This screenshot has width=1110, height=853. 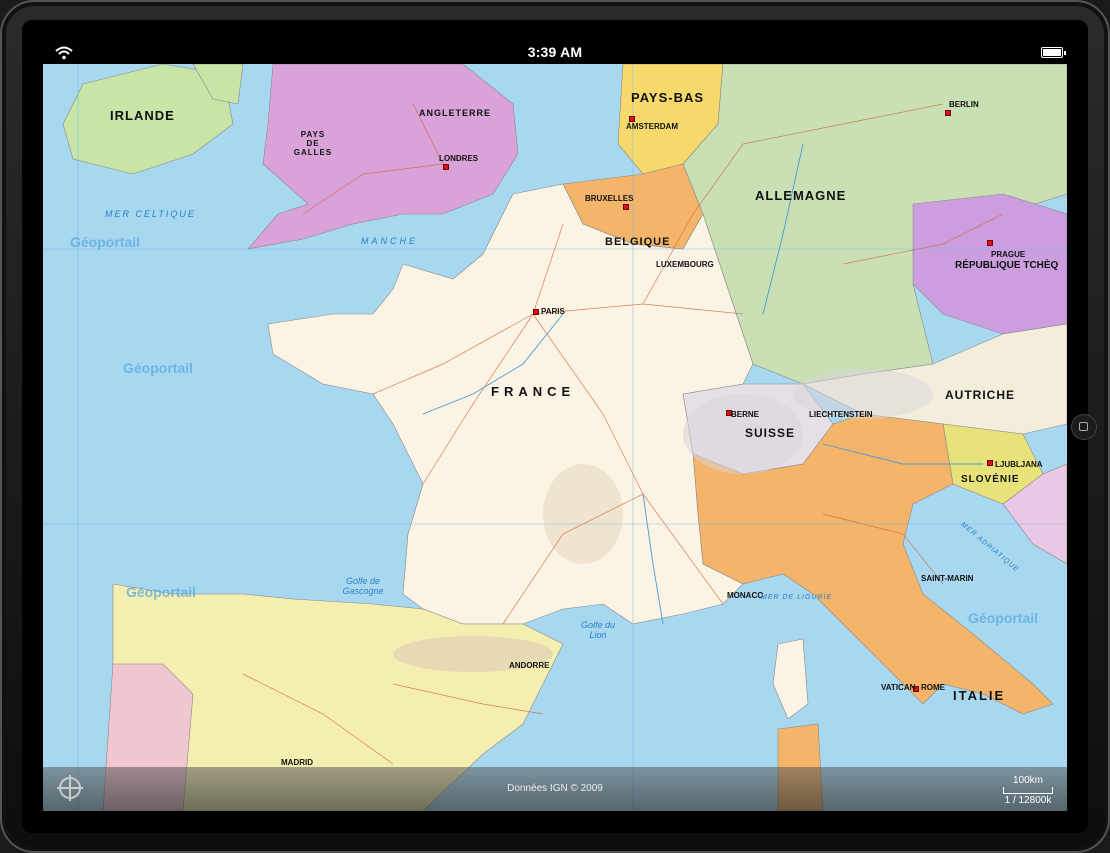 What do you see at coordinates (1084, 427) in the screenshot?
I see `home-button` at bounding box center [1084, 427].